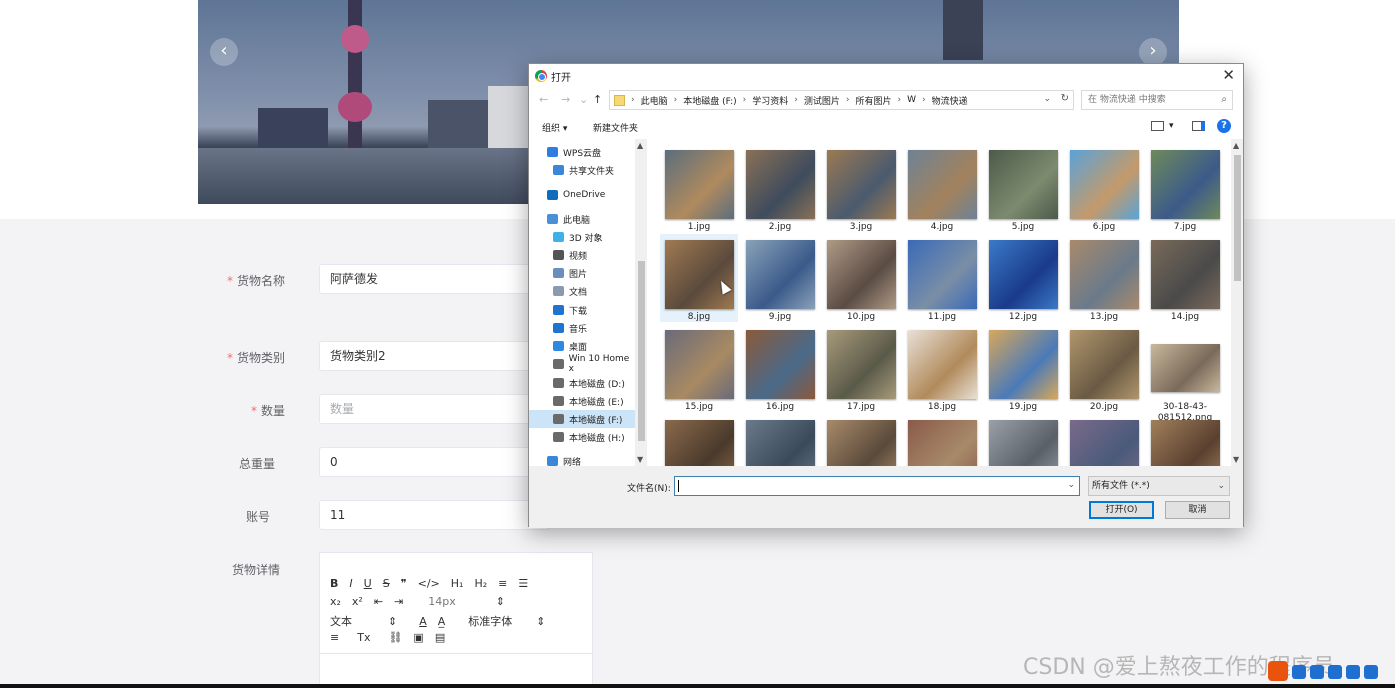 This screenshot has width=1395, height=688. Describe the element at coordinates (770, 100) in the screenshot. I see `breadcrumb-item: 学习资料` at that location.